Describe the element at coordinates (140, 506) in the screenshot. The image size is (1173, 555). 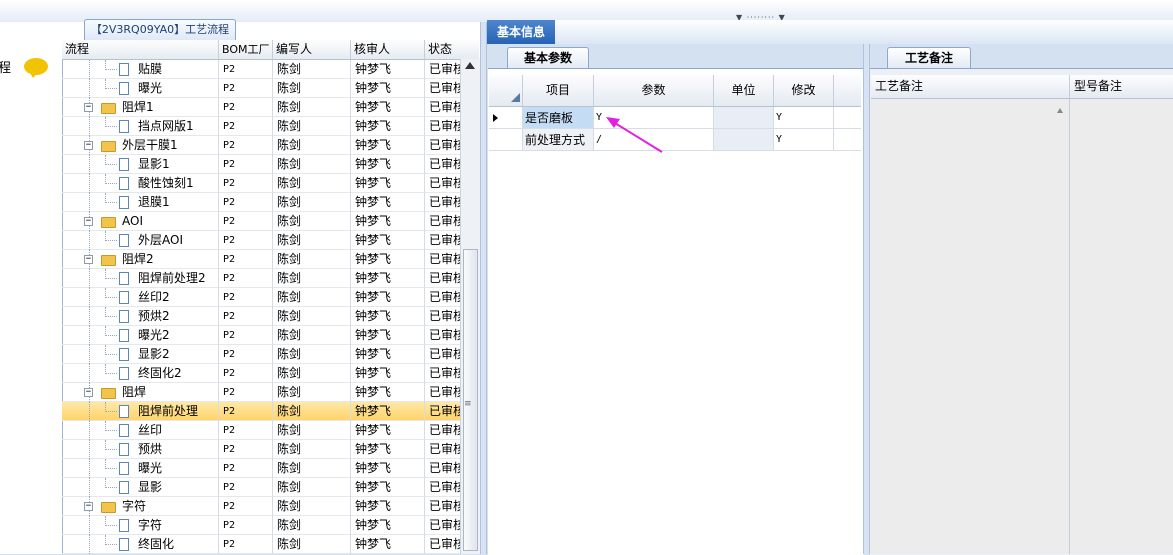
I see `tree-cell-flow: − 字符` at that location.